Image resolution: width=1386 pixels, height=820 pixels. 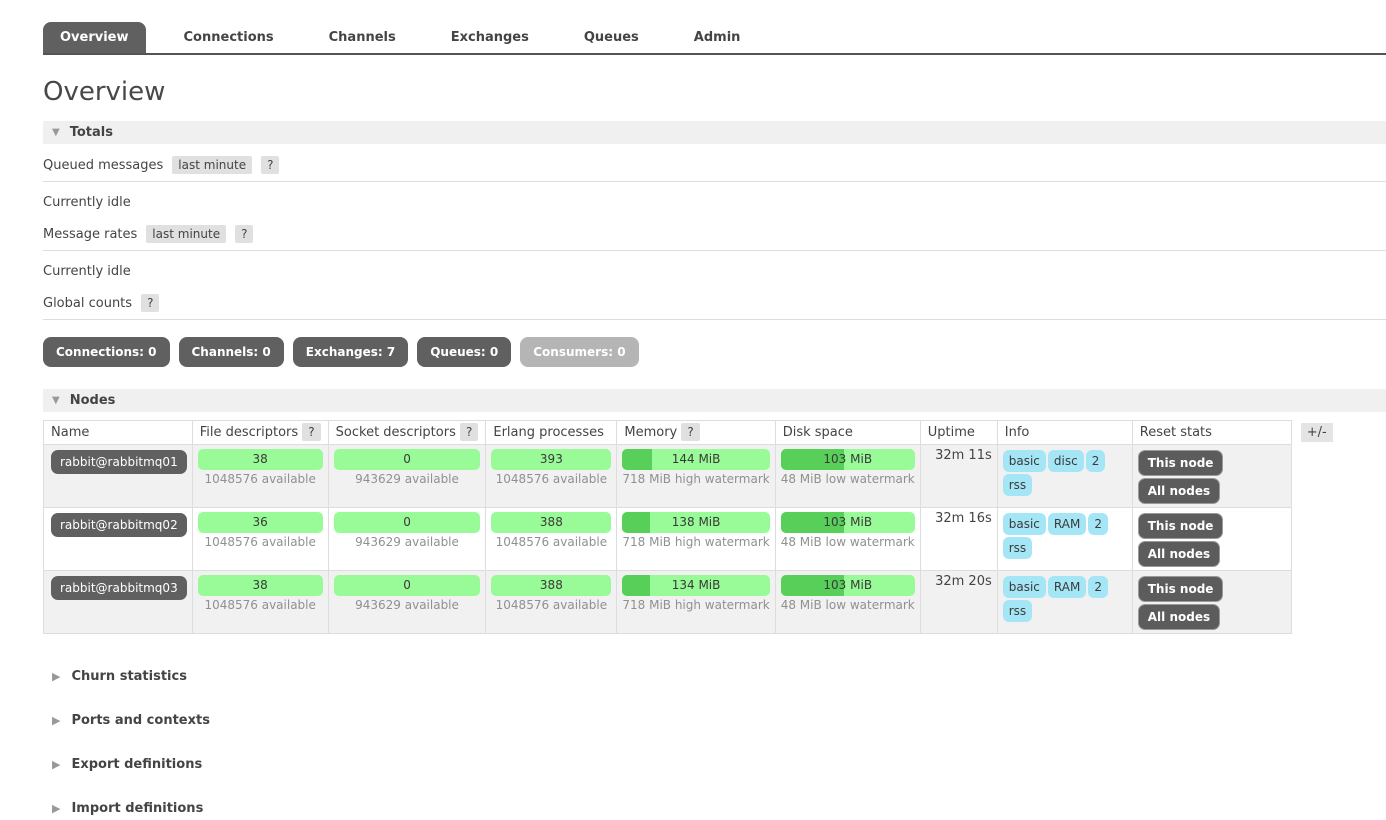 What do you see at coordinates (1211, 432) in the screenshot?
I see `col-reset-stats: Reset stats` at bounding box center [1211, 432].